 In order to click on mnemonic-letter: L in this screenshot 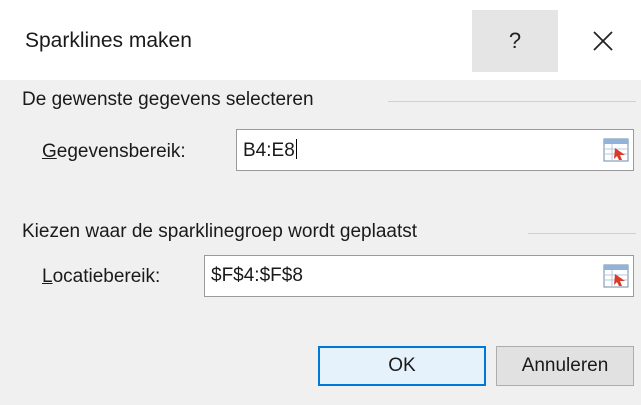, I will do `click(47, 276)`.